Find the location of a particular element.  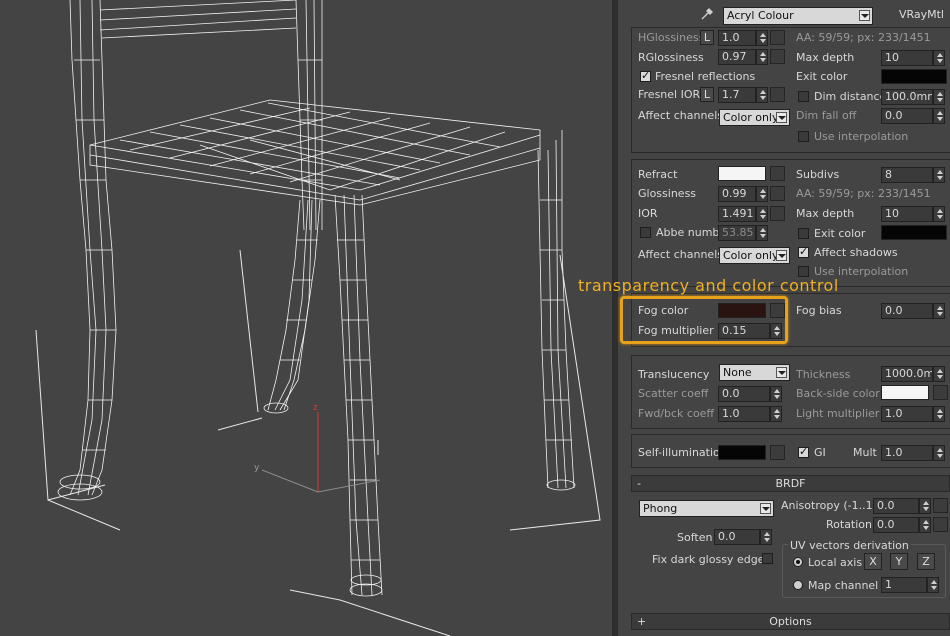

reflect-aa-info: AA: 59/59; px: 233/1451 is located at coordinates (863, 37).